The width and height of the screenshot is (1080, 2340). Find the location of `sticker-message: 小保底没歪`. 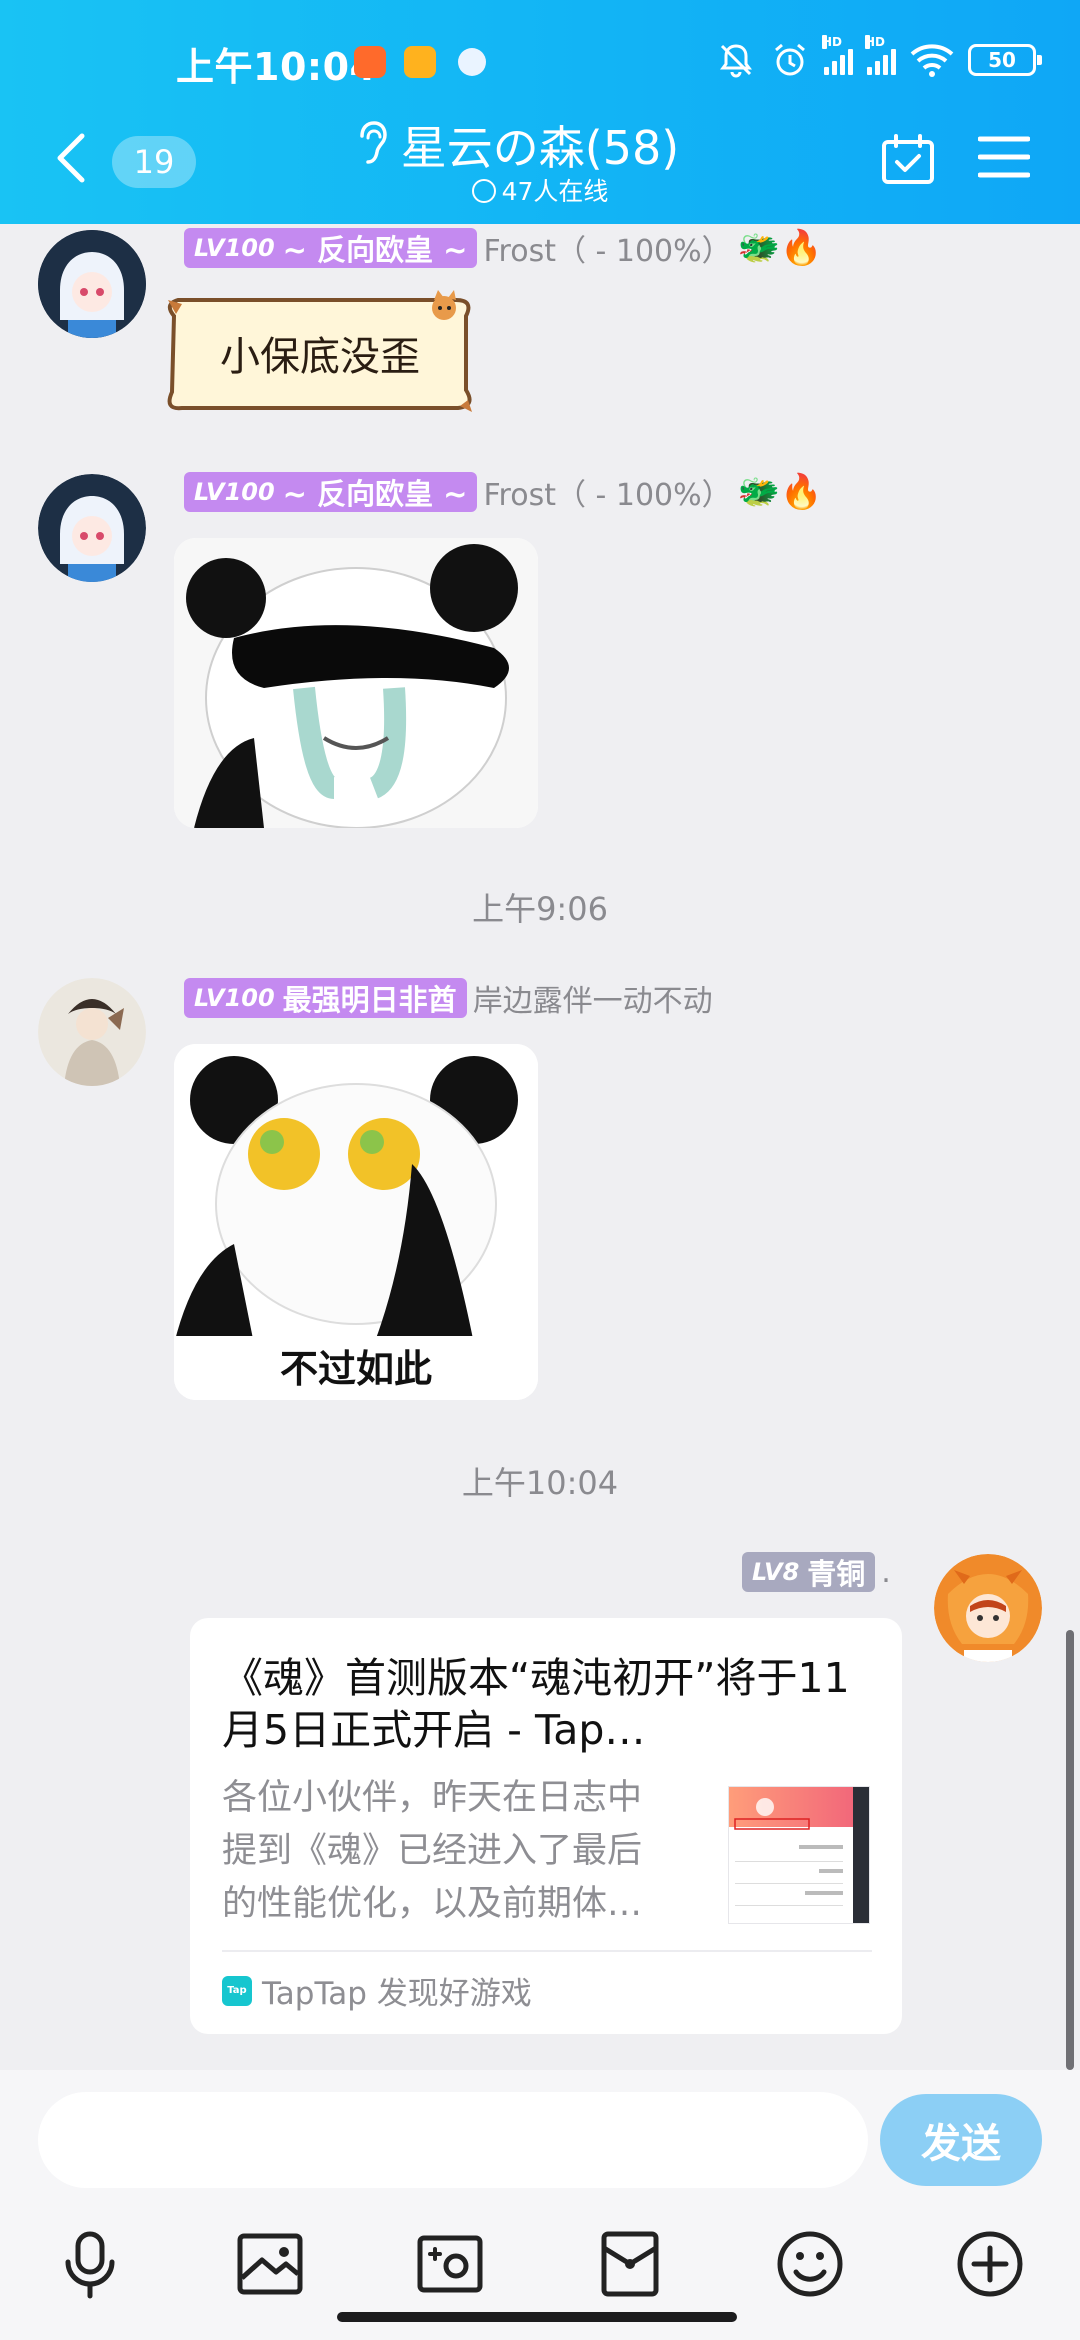

sticker-message: 小保底没歪 is located at coordinates (320, 352).